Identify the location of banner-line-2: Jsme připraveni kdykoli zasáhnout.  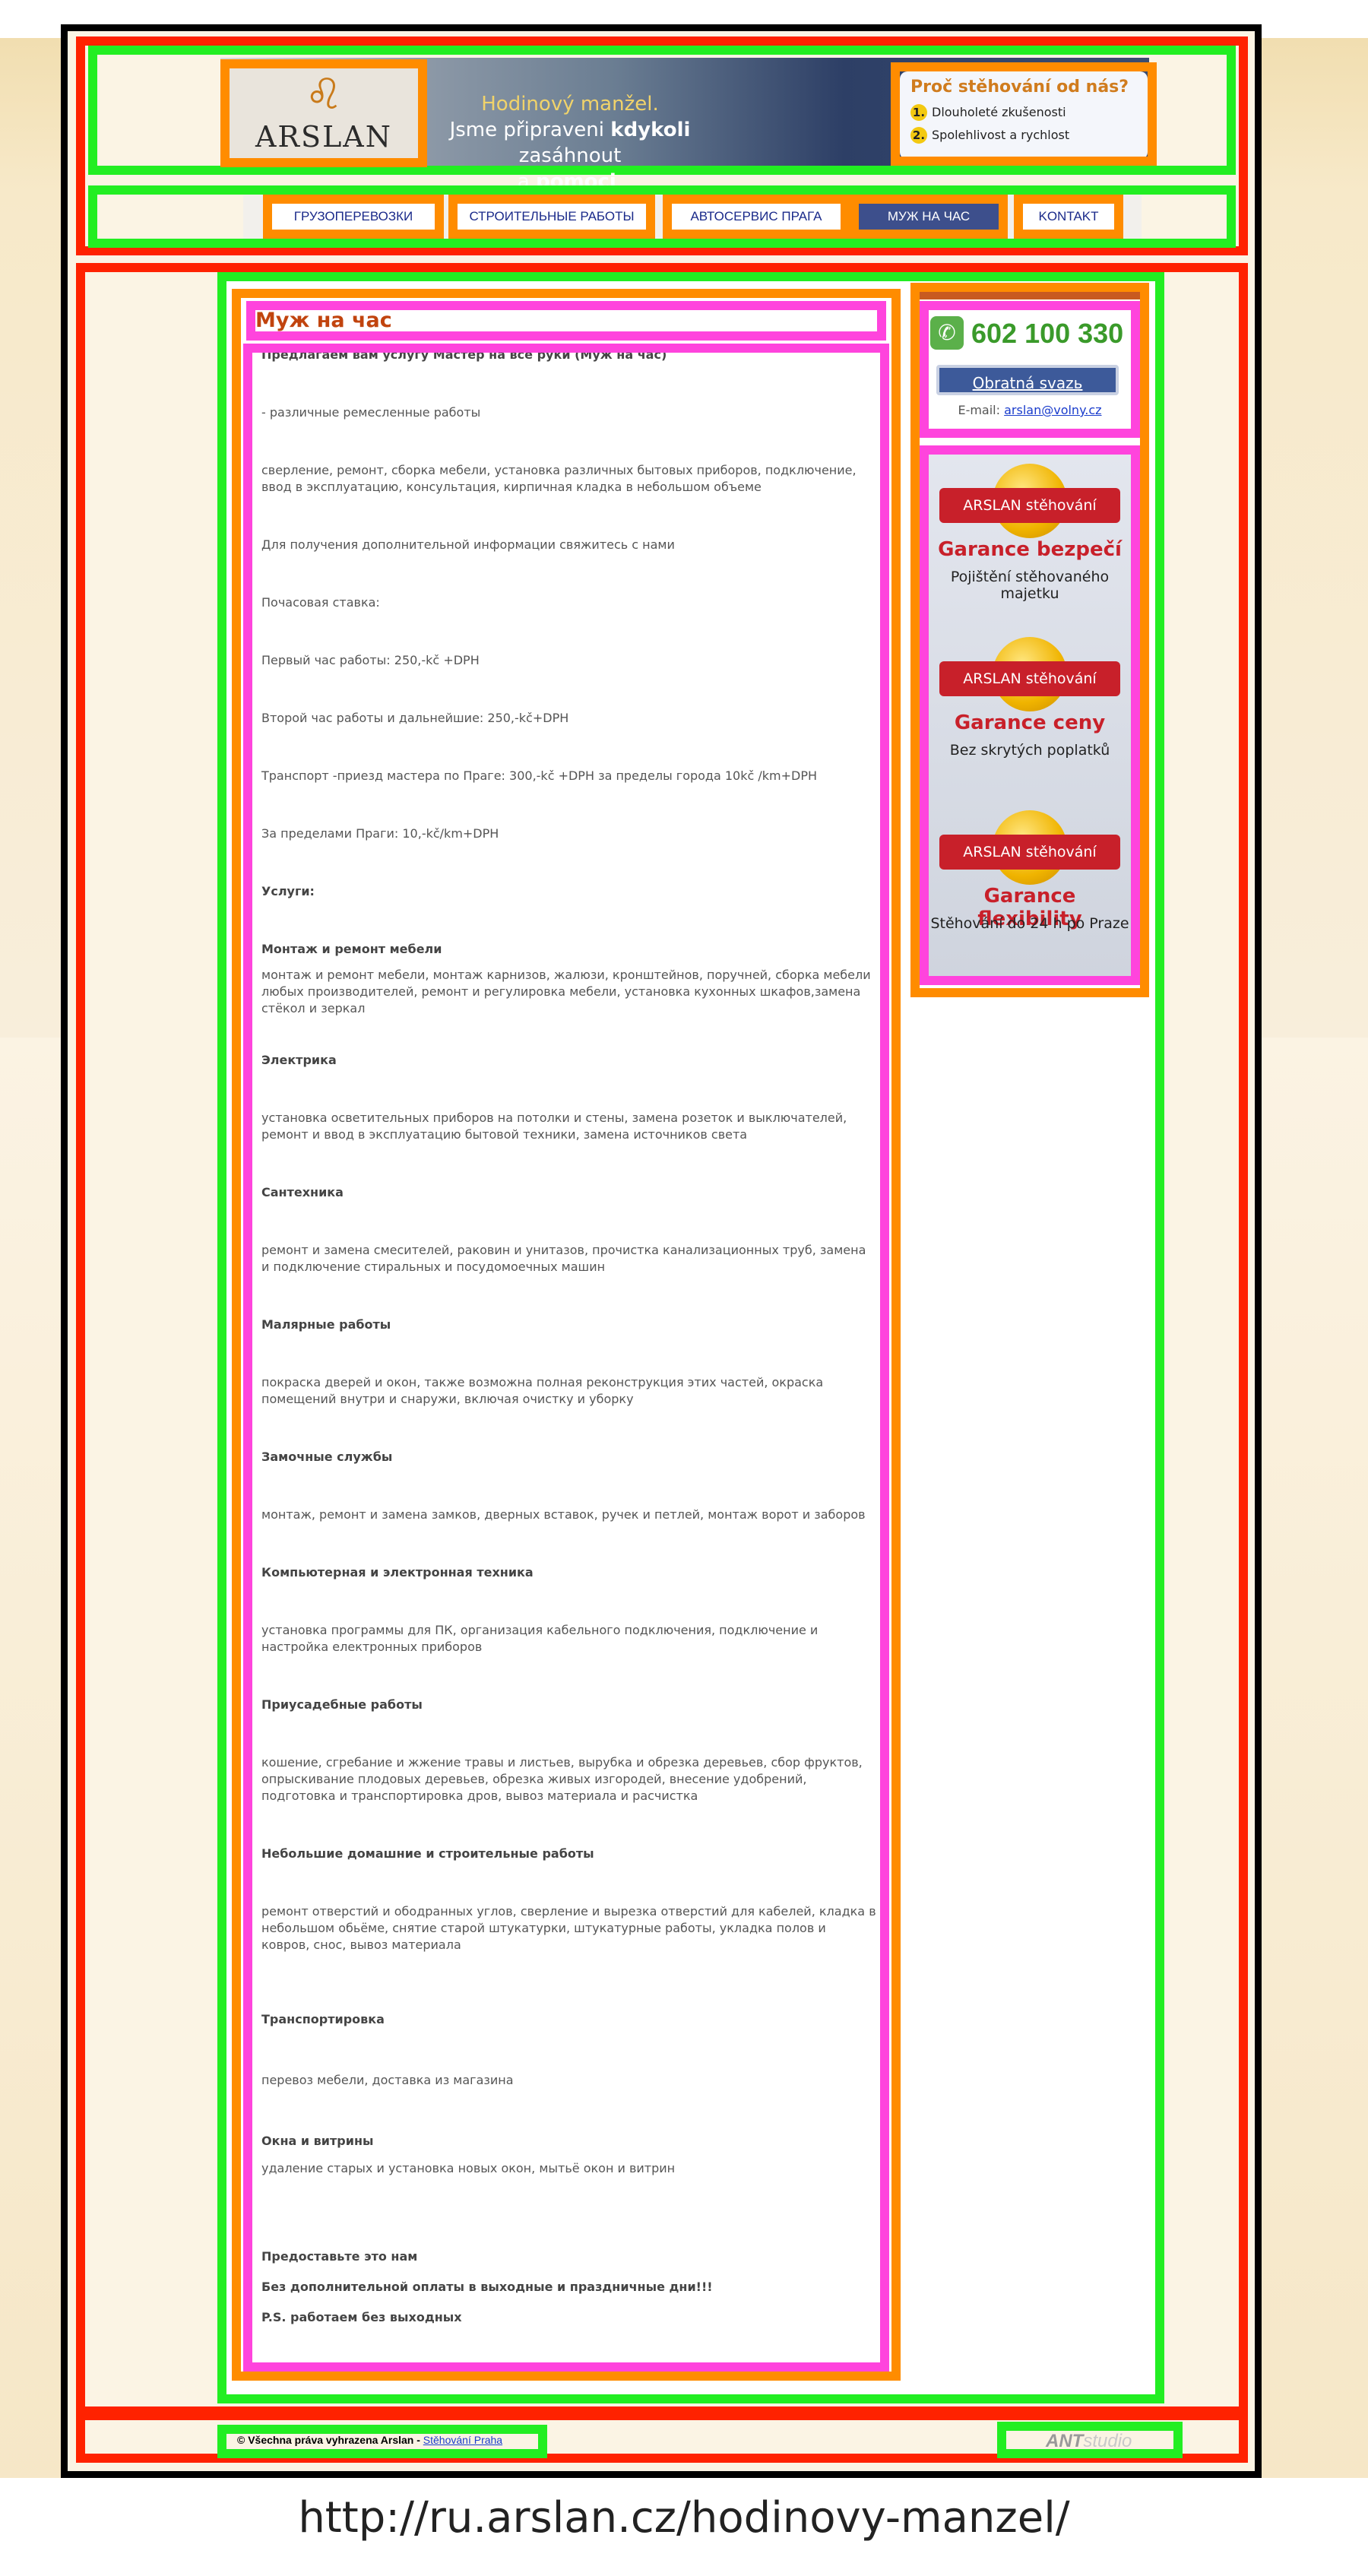
(570, 143).